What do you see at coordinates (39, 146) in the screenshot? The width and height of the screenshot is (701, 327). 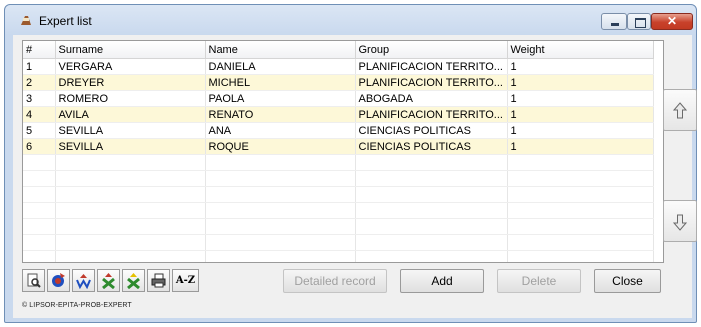 I see `cell-number: 6` at bounding box center [39, 146].